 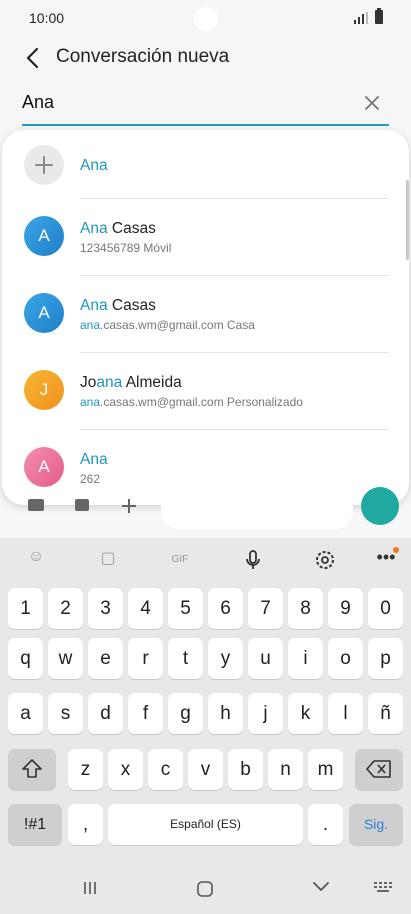 What do you see at coordinates (85, 824) in the screenshot?
I see `comma-key: ,` at bounding box center [85, 824].